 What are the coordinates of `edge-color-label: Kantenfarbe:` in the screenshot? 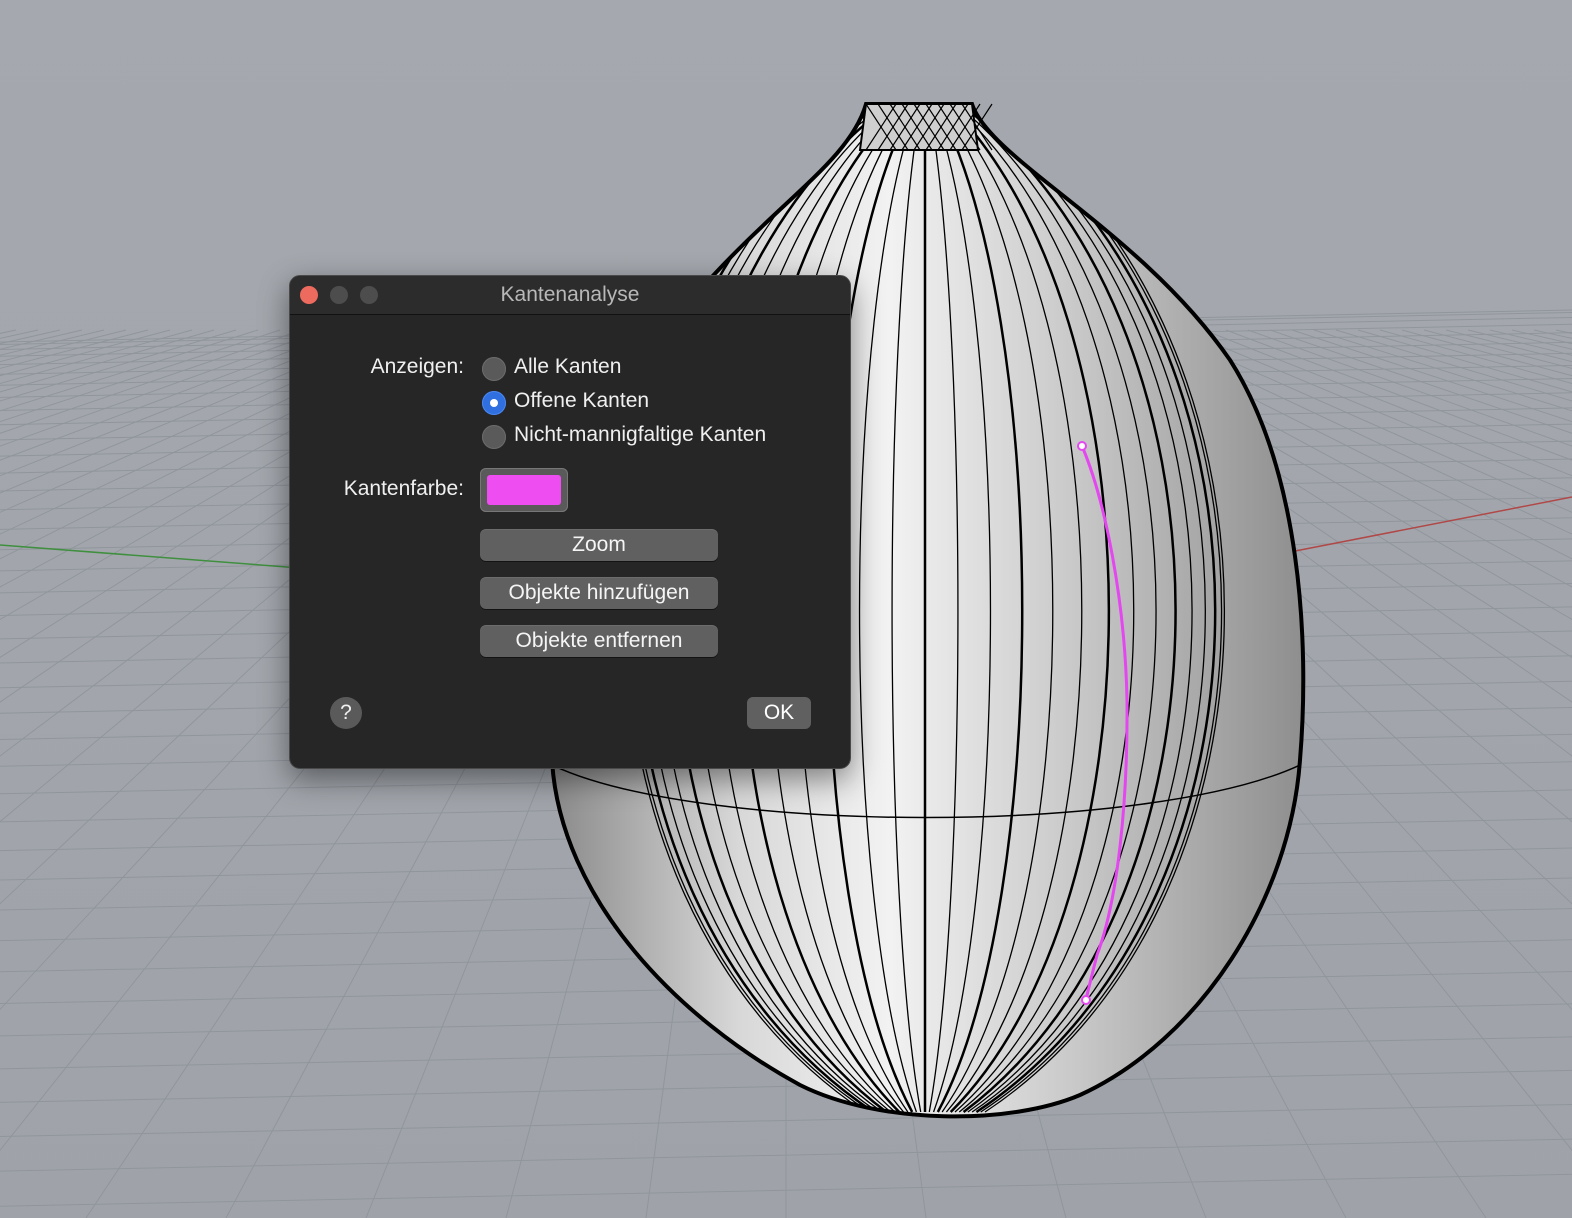 It's located at (403, 488).